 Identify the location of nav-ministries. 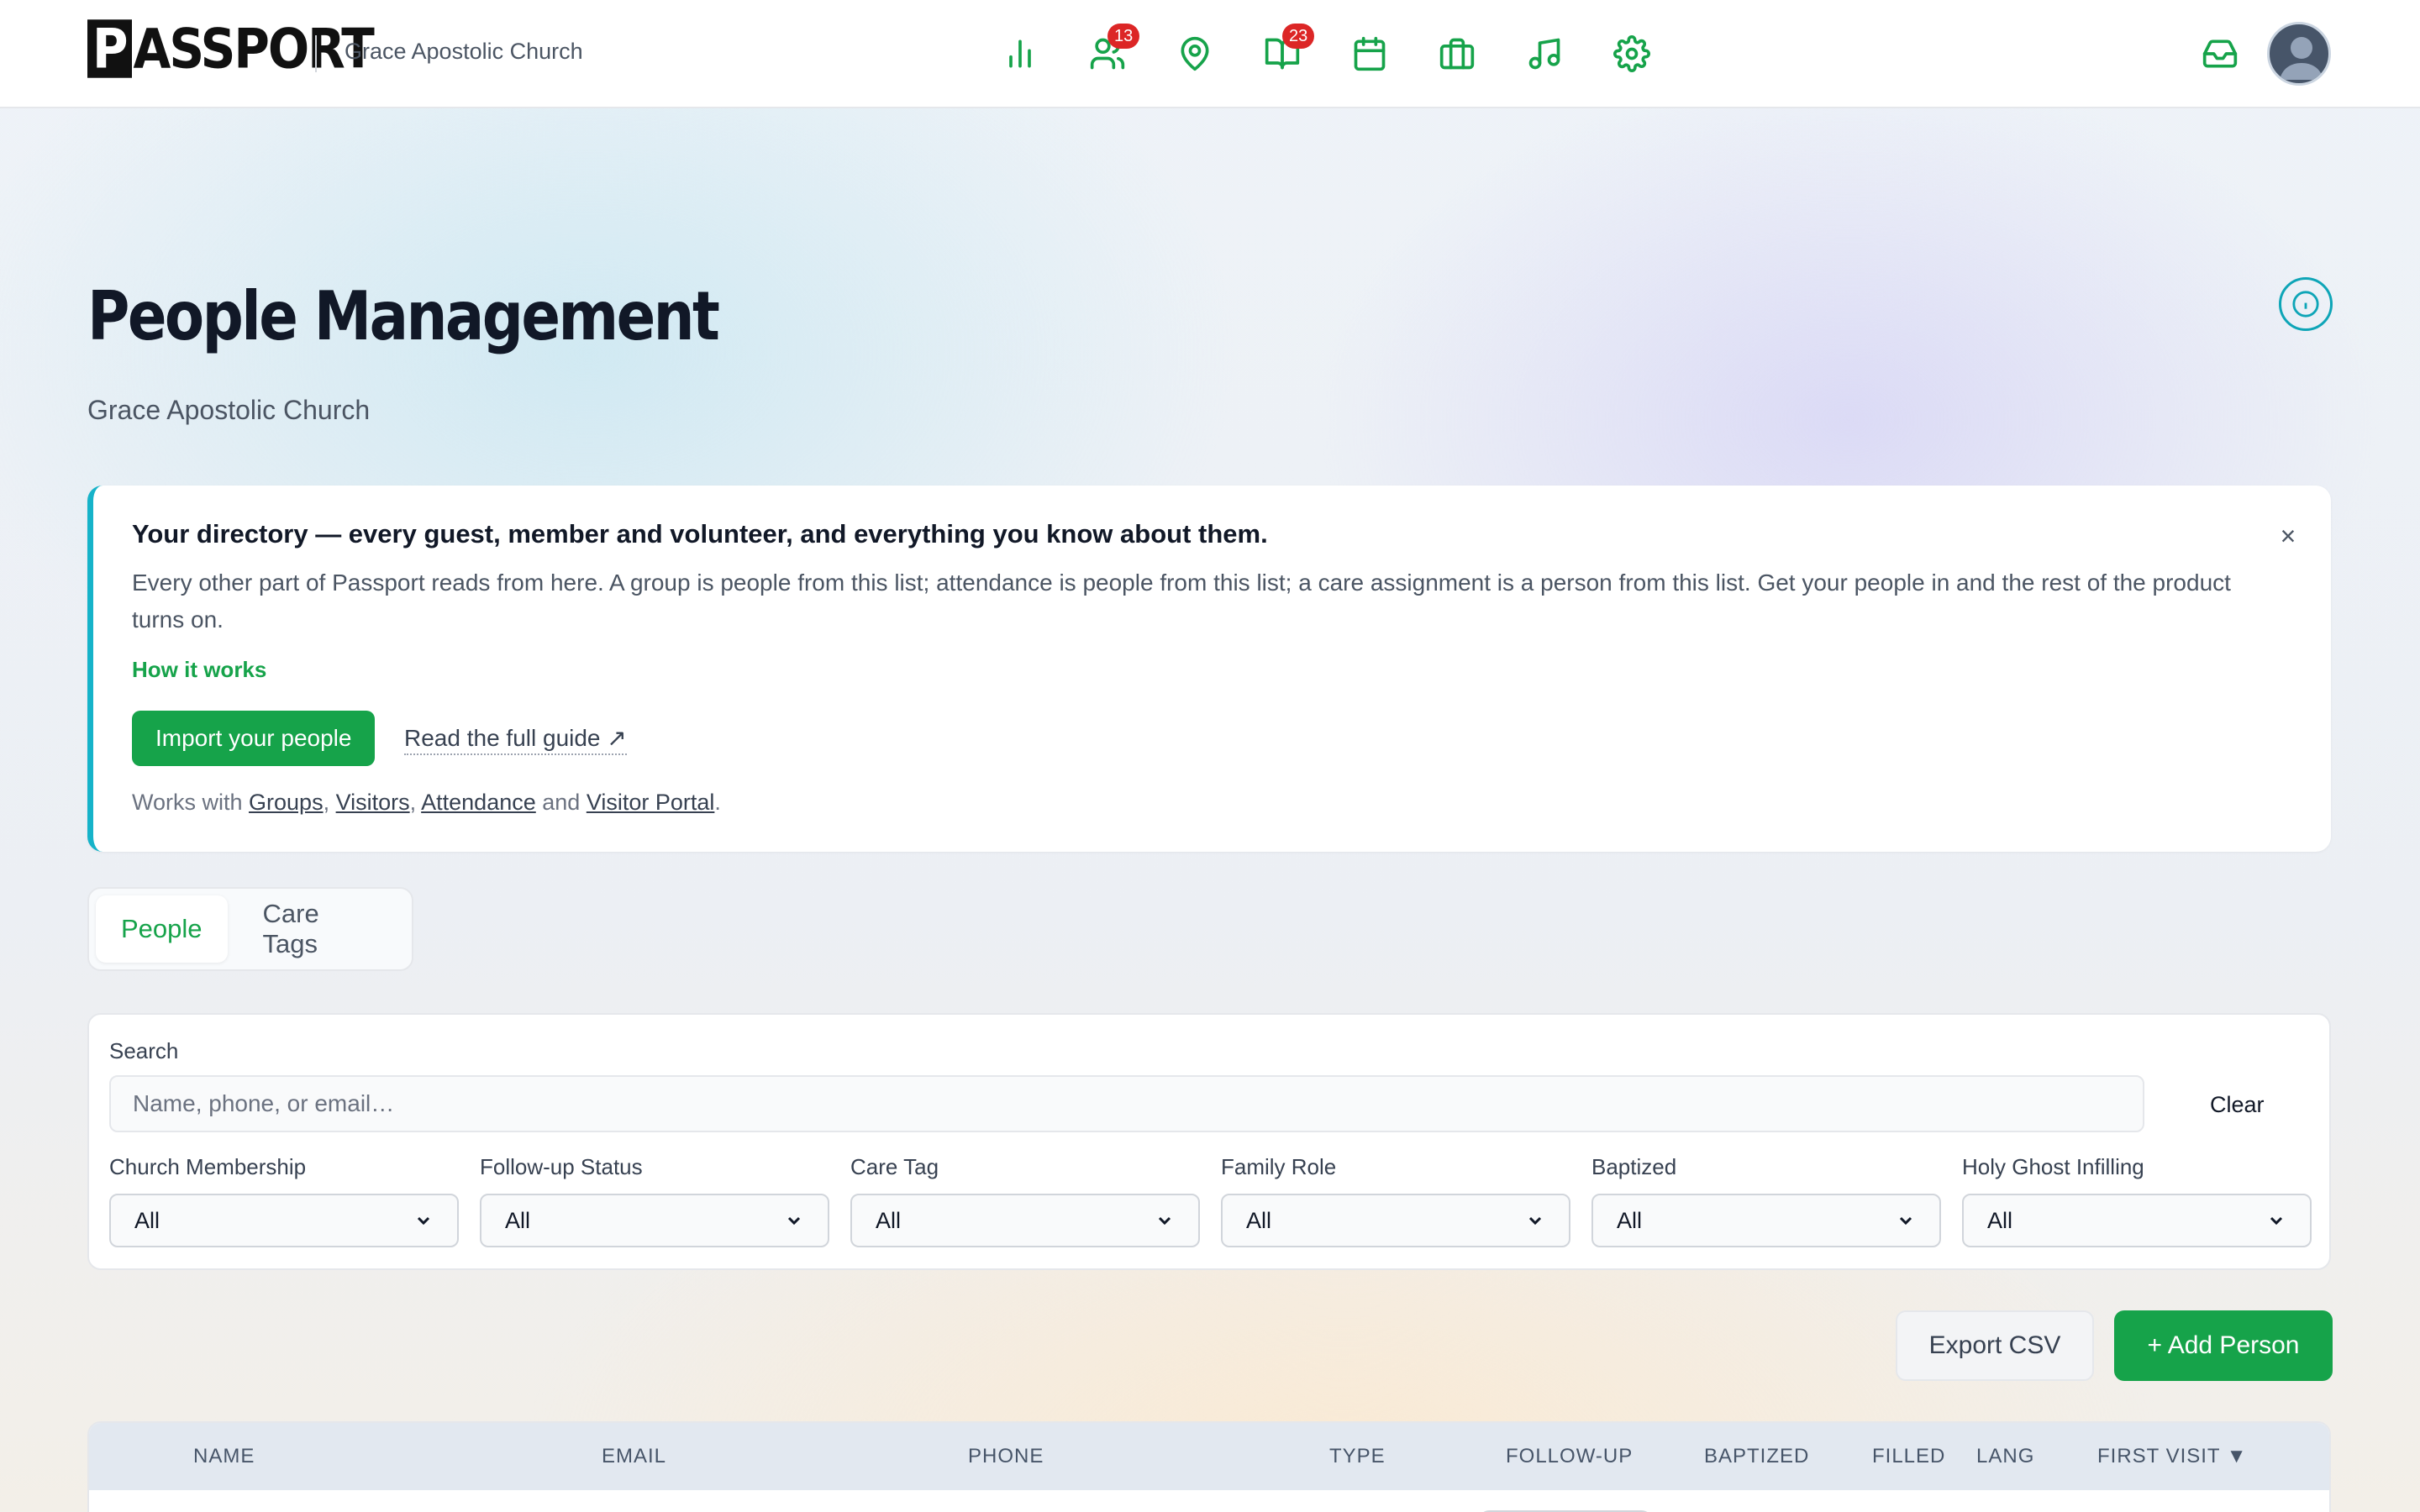
(1457, 53).